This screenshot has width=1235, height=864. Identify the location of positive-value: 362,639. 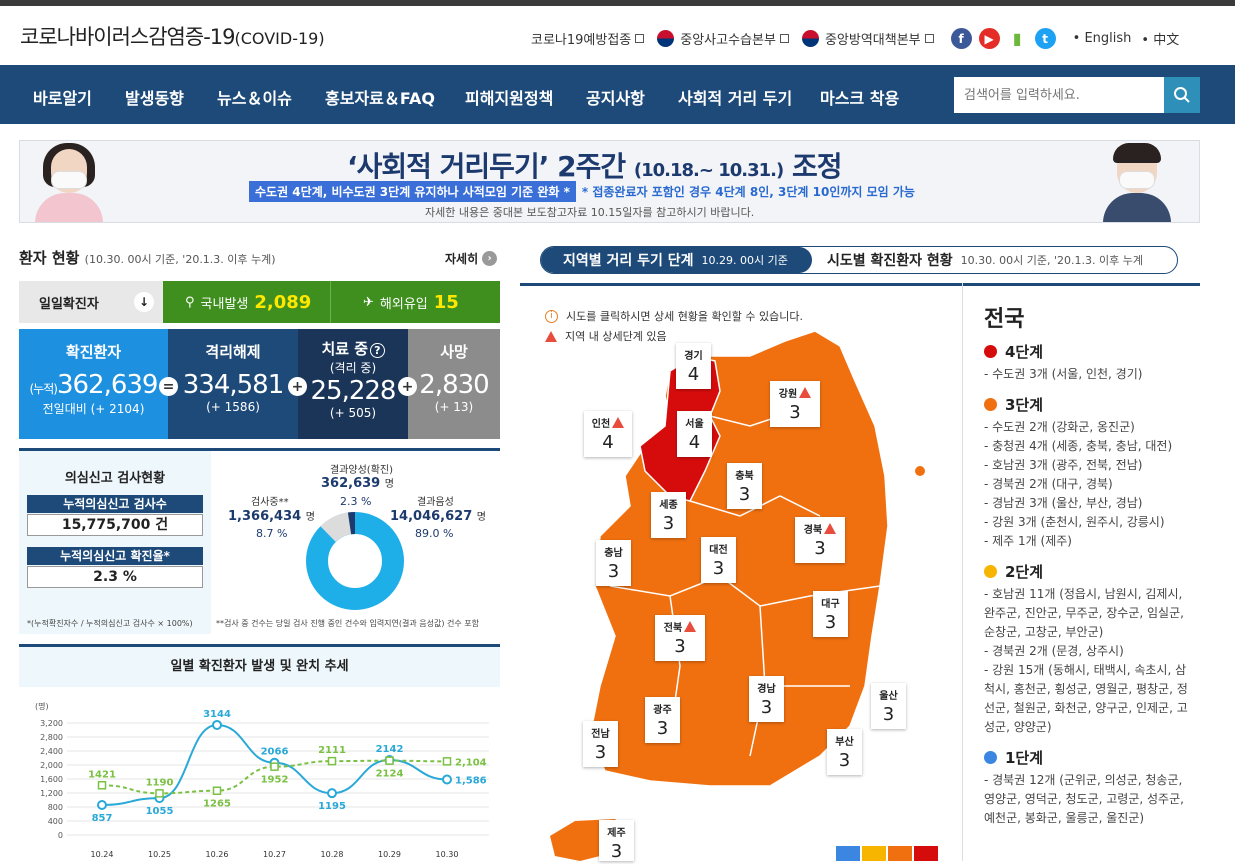
(350, 483).